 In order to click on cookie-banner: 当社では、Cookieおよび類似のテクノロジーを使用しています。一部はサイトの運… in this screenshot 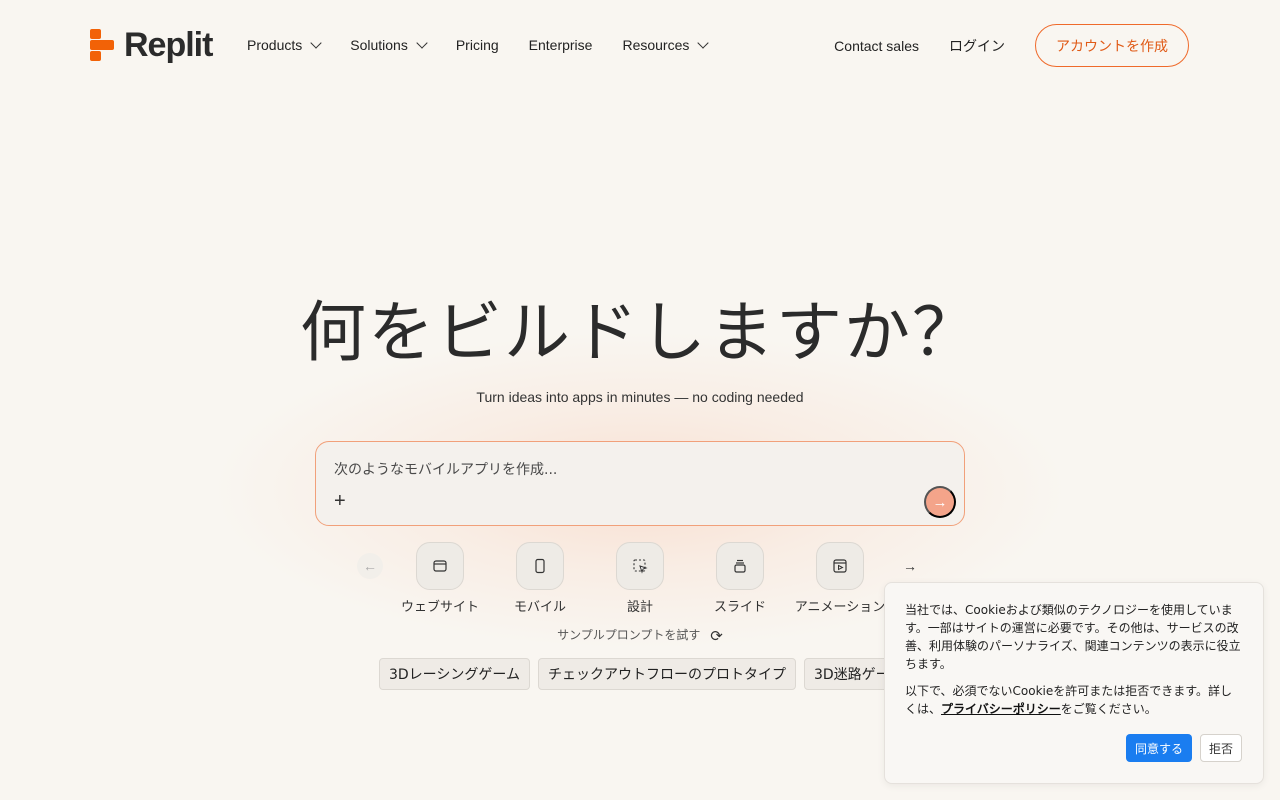, I will do `click(1074, 683)`.